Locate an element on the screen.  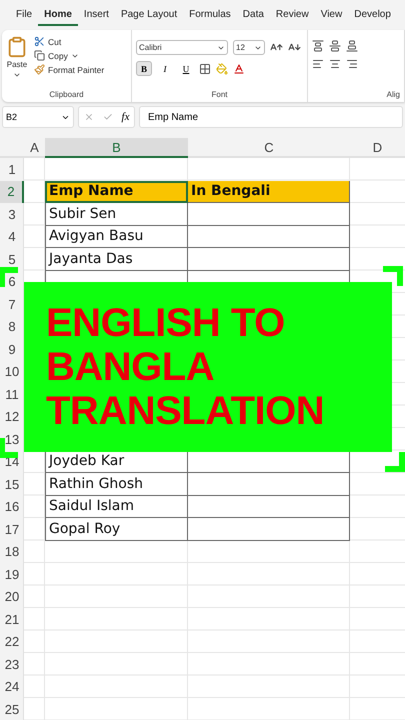
row-header: 6 is located at coordinates (12, 282).